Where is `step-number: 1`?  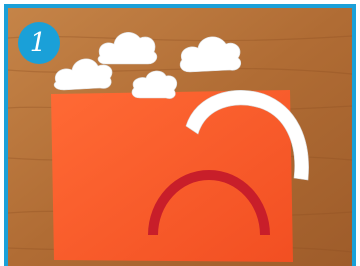 step-number: 1 is located at coordinates (38, 43).